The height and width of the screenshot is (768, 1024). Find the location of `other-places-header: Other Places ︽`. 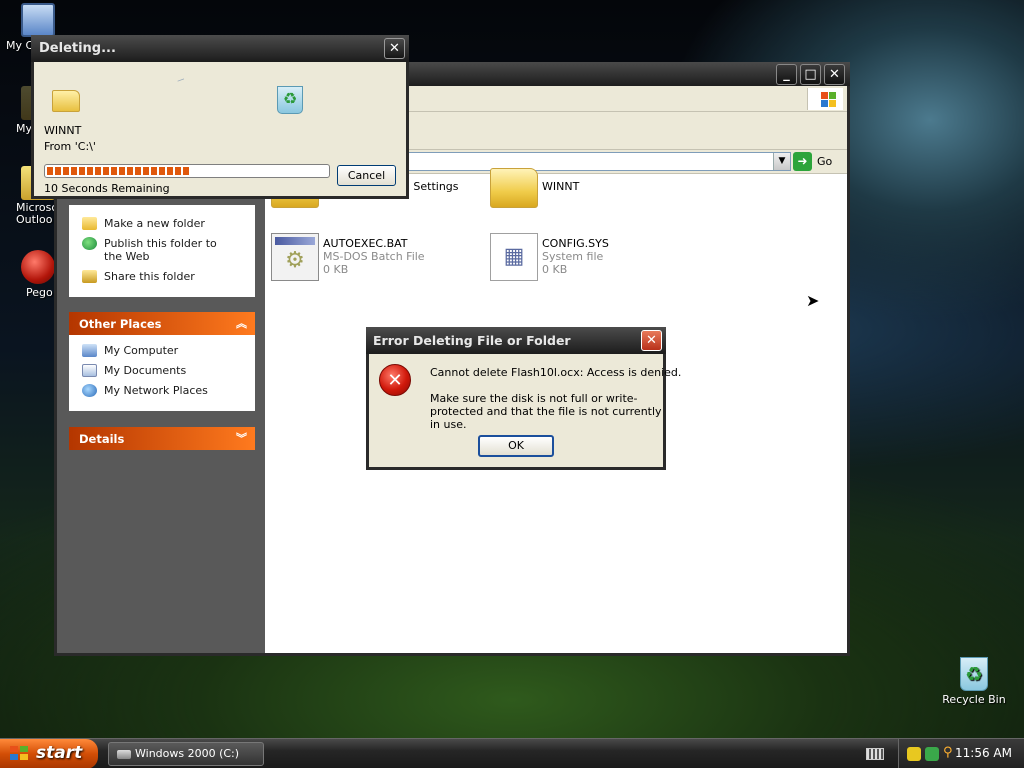

other-places-header: Other Places ︽ is located at coordinates (162, 323).